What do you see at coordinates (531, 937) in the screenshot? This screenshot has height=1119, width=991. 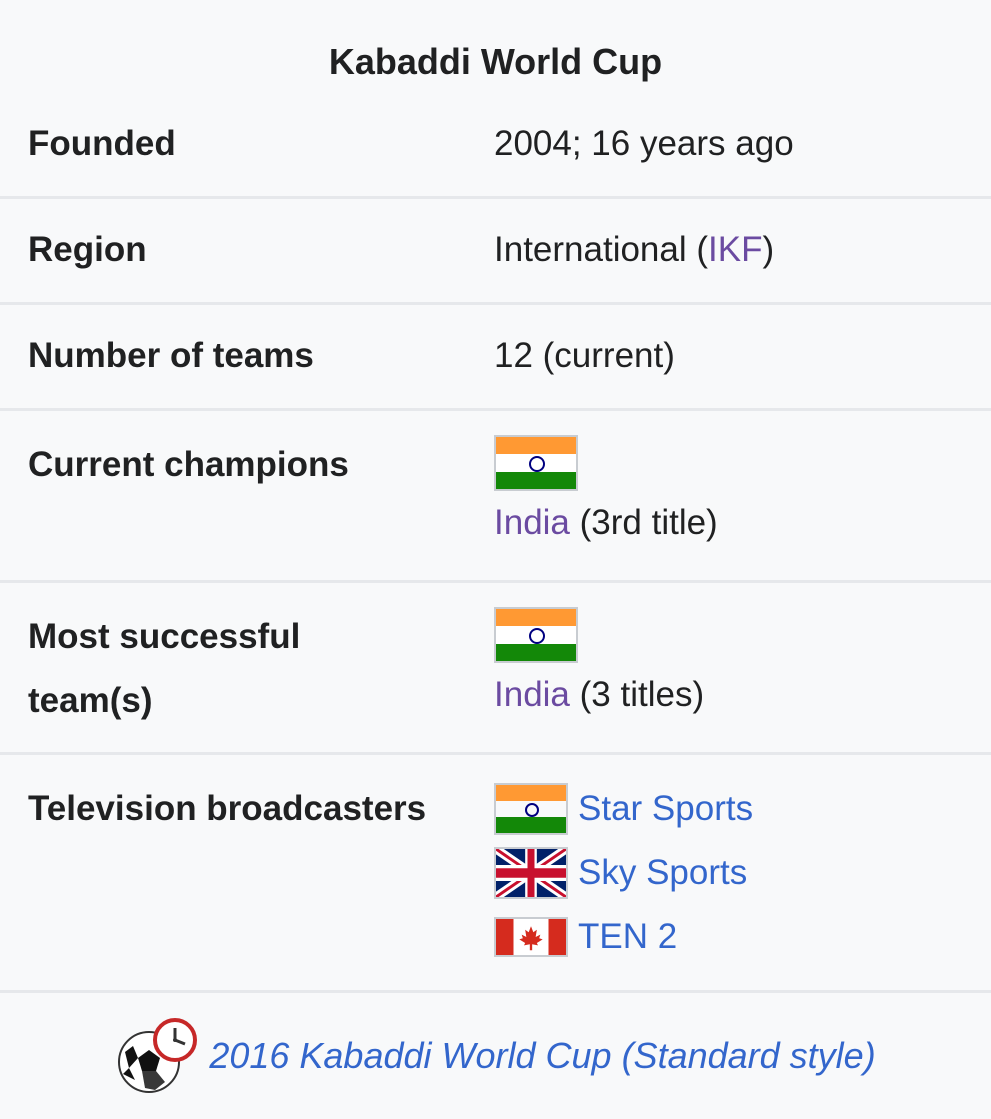 I see `canada-flag-icon` at bounding box center [531, 937].